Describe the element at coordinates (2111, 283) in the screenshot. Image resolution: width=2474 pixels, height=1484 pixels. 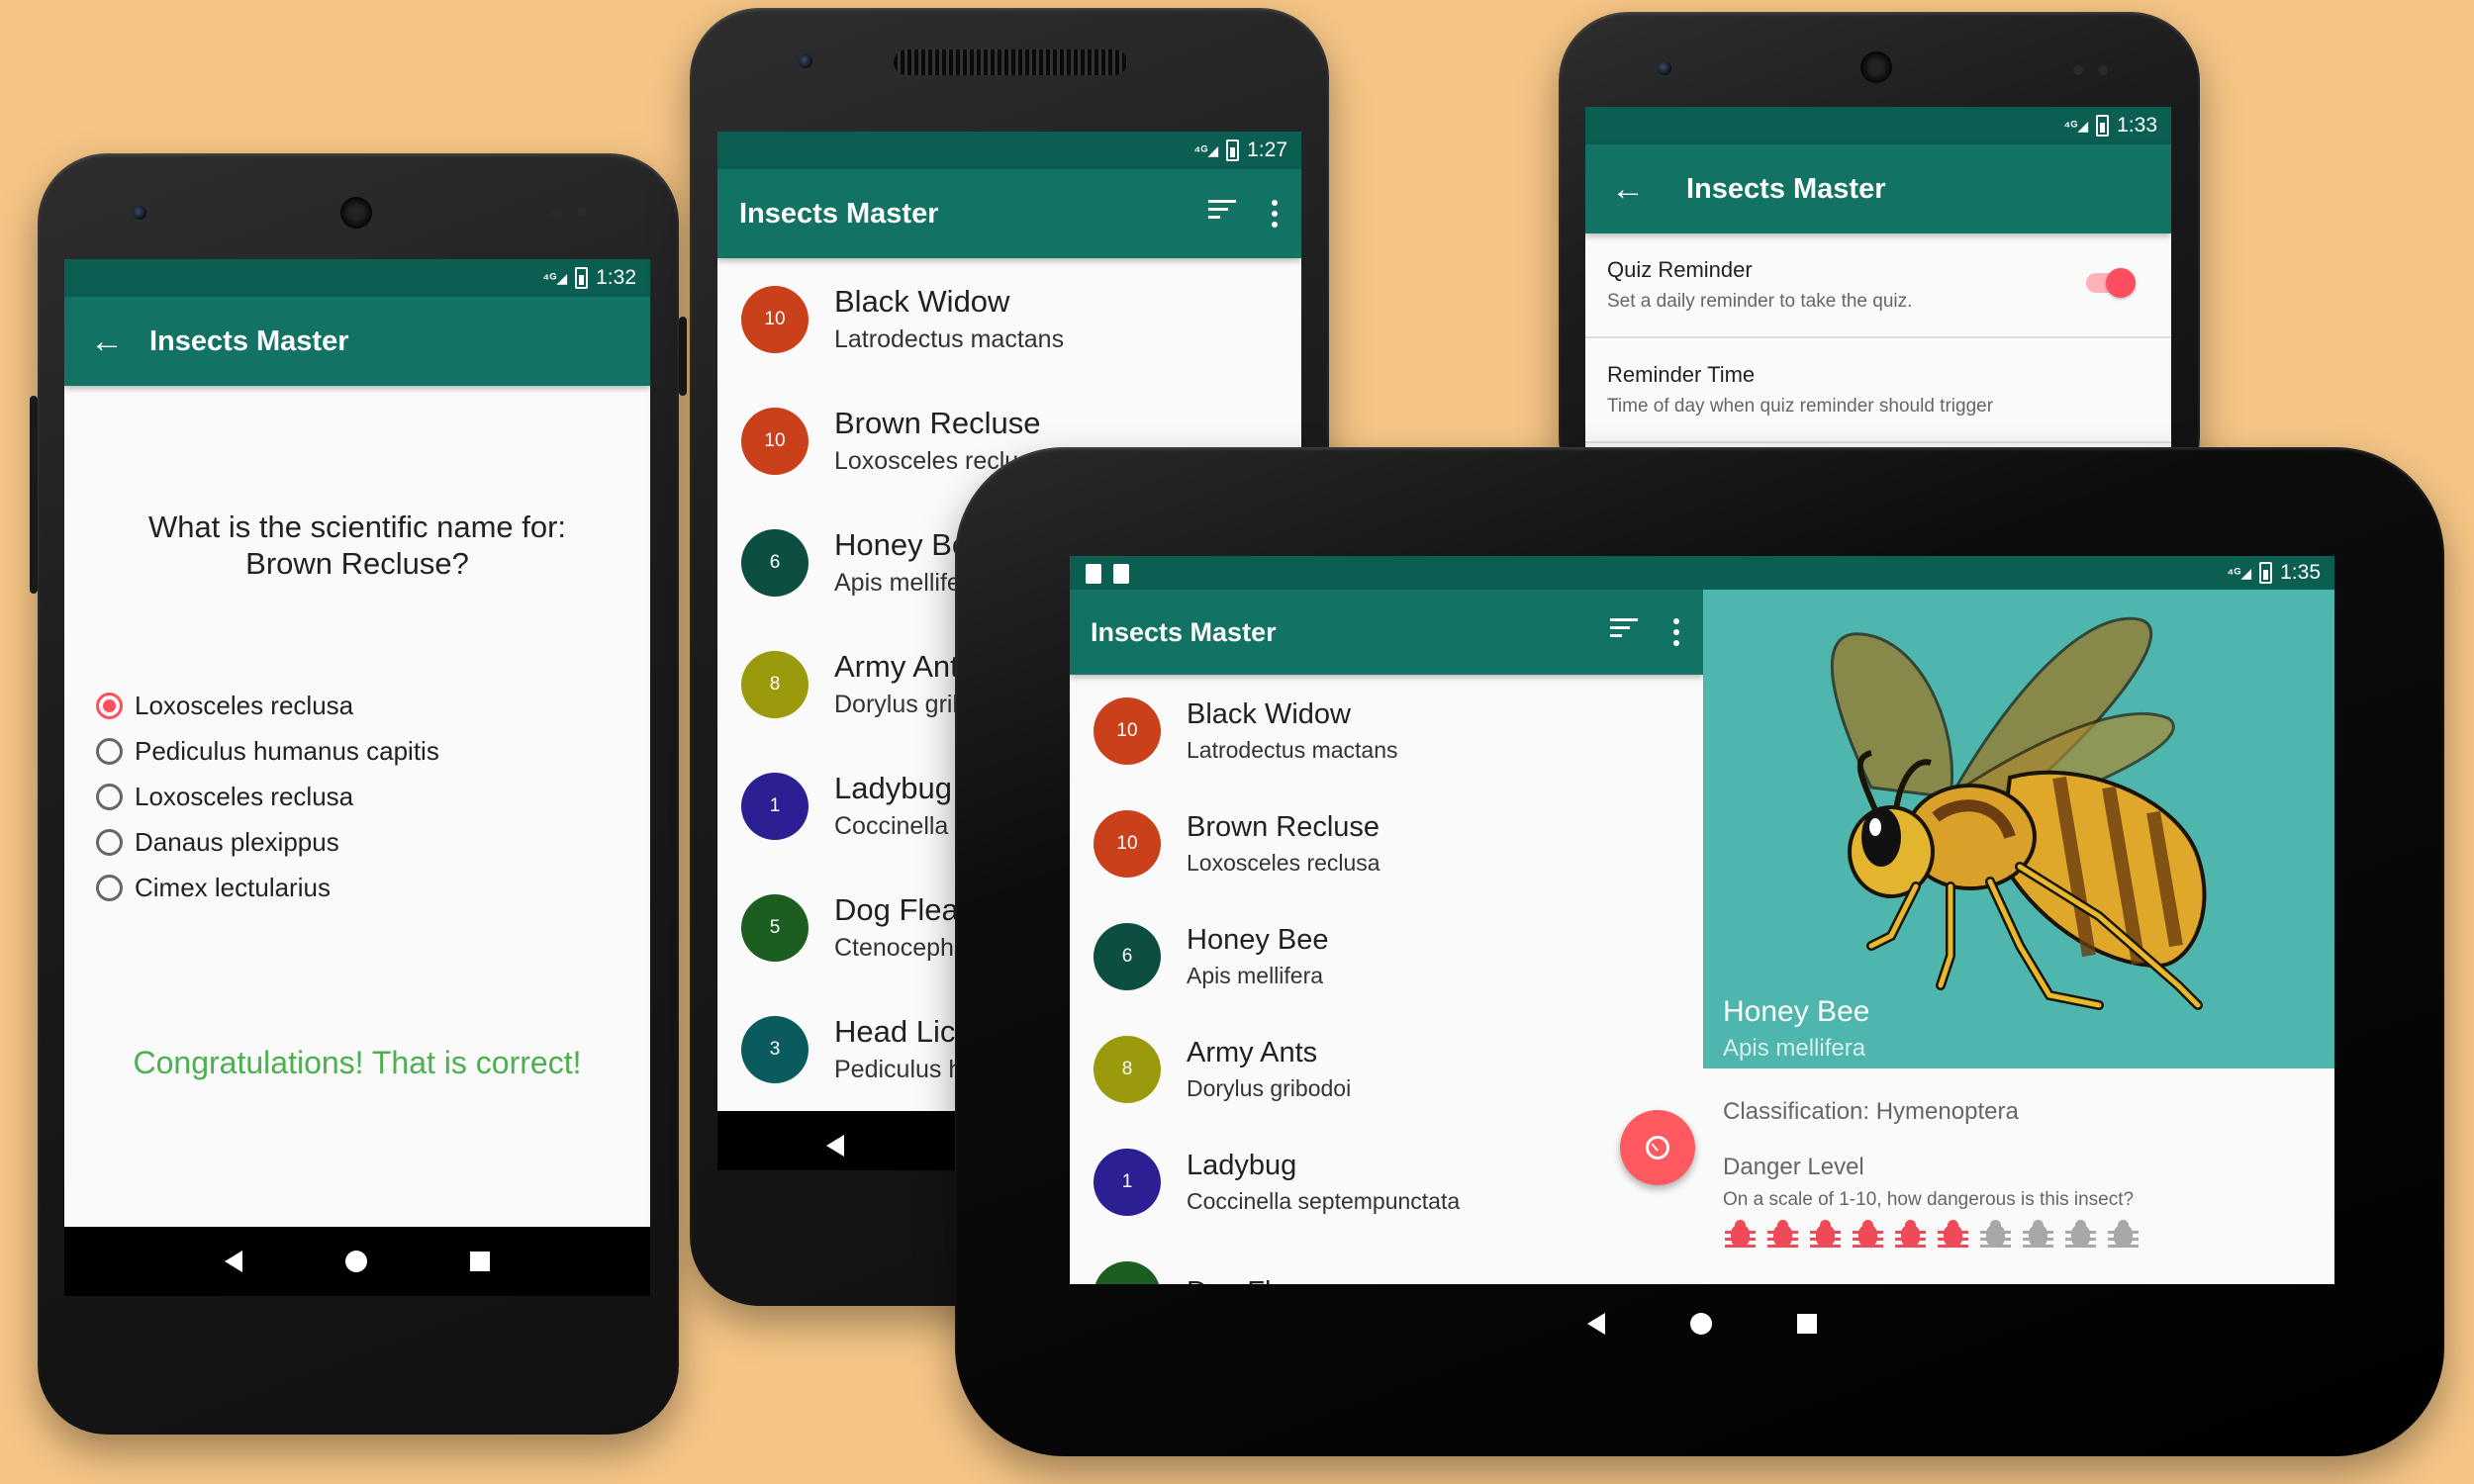
I see `reminder-toggle` at that location.